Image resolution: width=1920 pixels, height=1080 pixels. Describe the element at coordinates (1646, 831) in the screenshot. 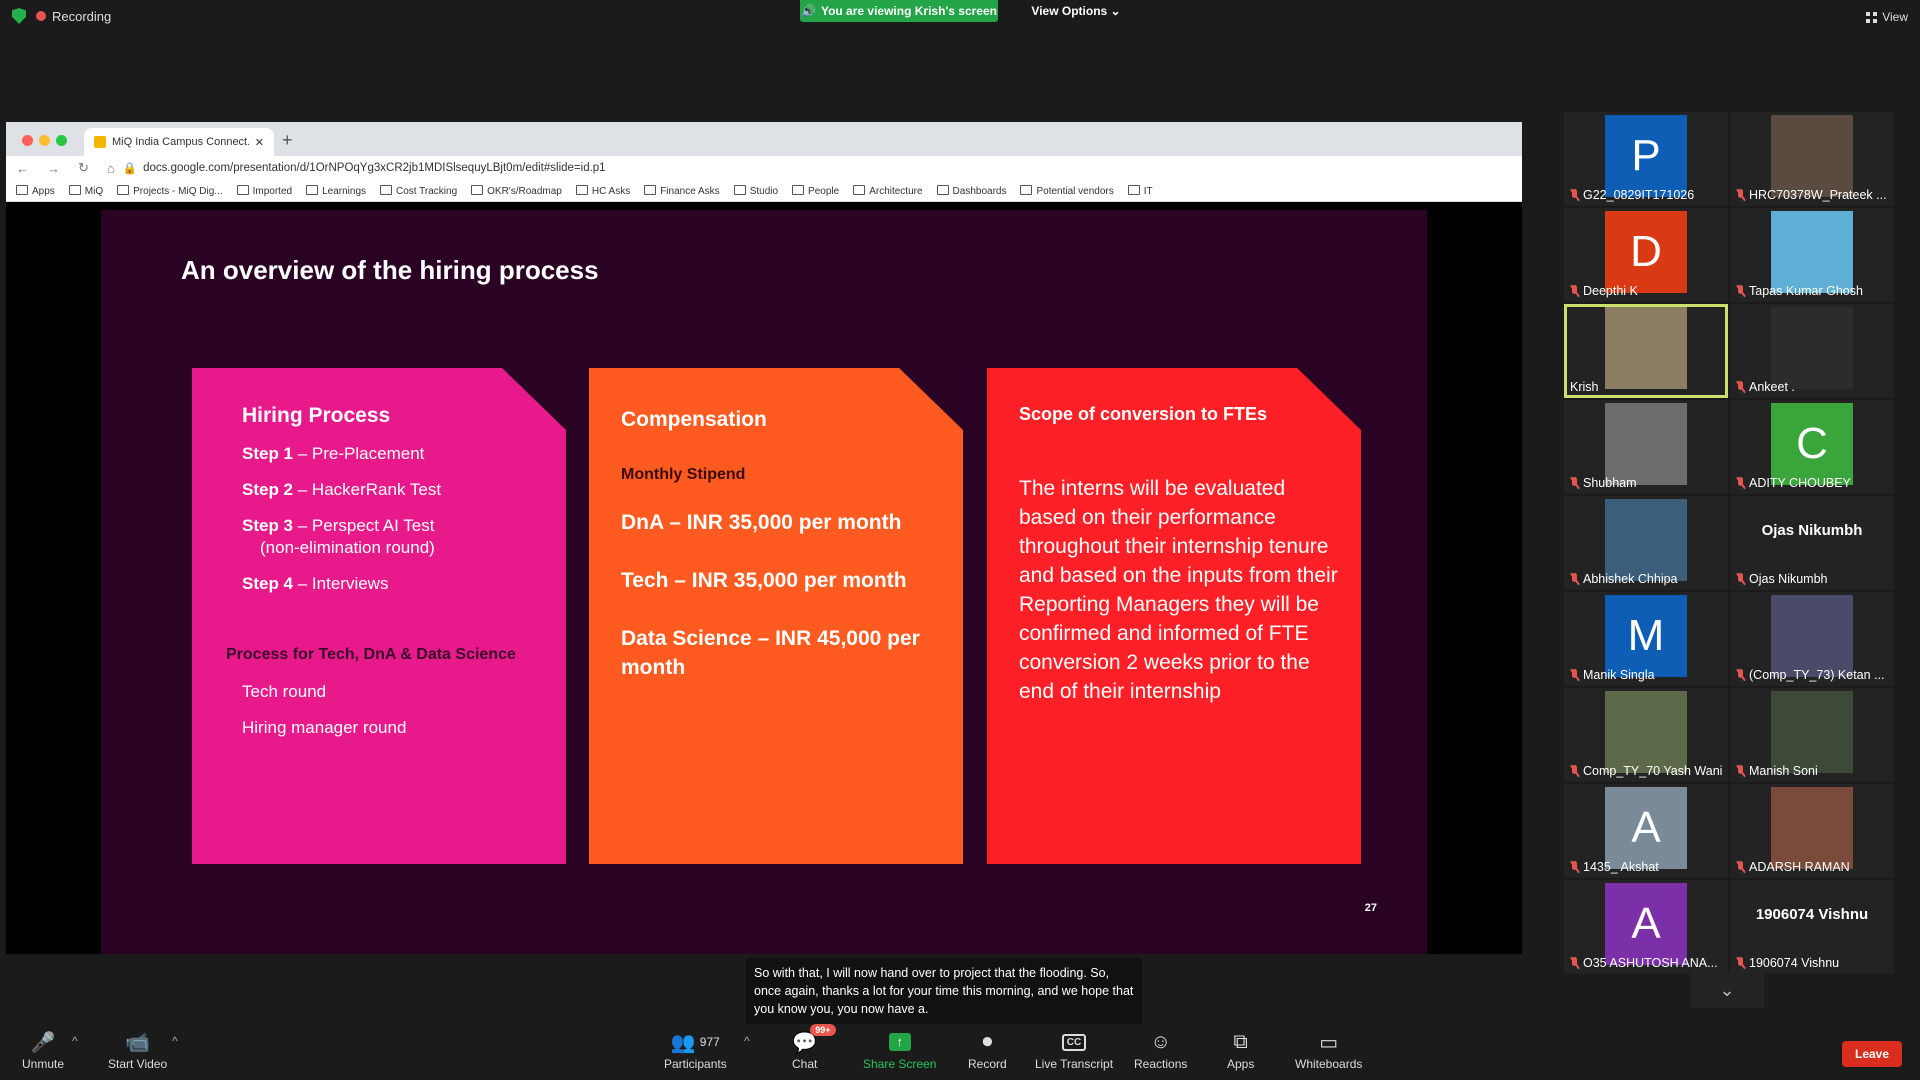

I see `participant-tile: A 1435_ Akshat` at that location.